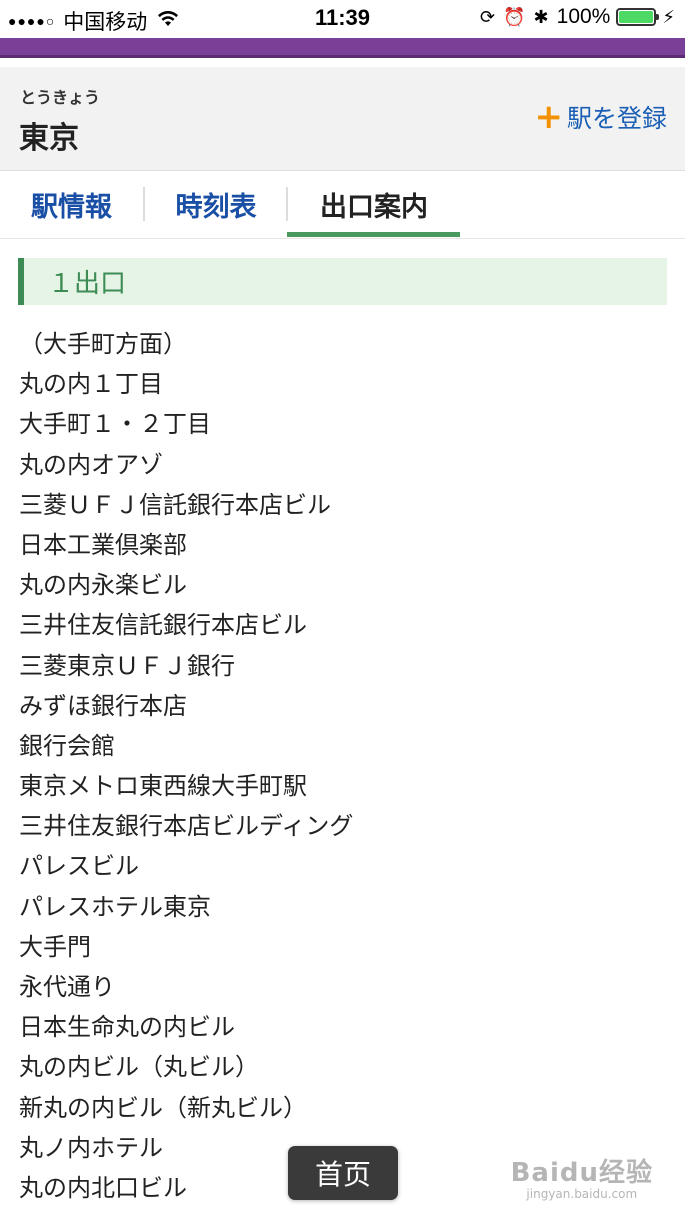 The width and height of the screenshot is (685, 1219). What do you see at coordinates (342, 19) in the screenshot?
I see `status-bar: ●●●●○ 中国移动 11:39 ⟳ ⏰ ✱ 100% ⚡` at bounding box center [342, 19].